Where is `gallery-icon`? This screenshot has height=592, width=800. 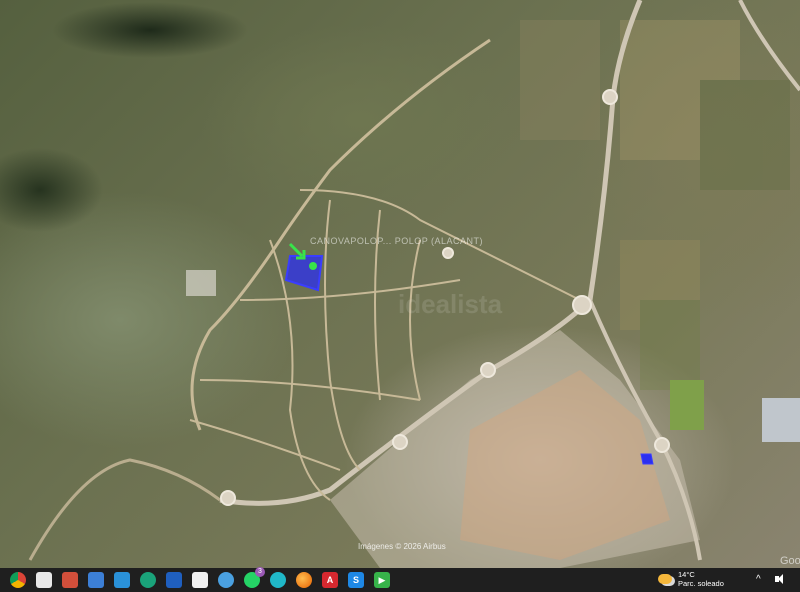 gallery-icon is located at coordinates (70, 580).